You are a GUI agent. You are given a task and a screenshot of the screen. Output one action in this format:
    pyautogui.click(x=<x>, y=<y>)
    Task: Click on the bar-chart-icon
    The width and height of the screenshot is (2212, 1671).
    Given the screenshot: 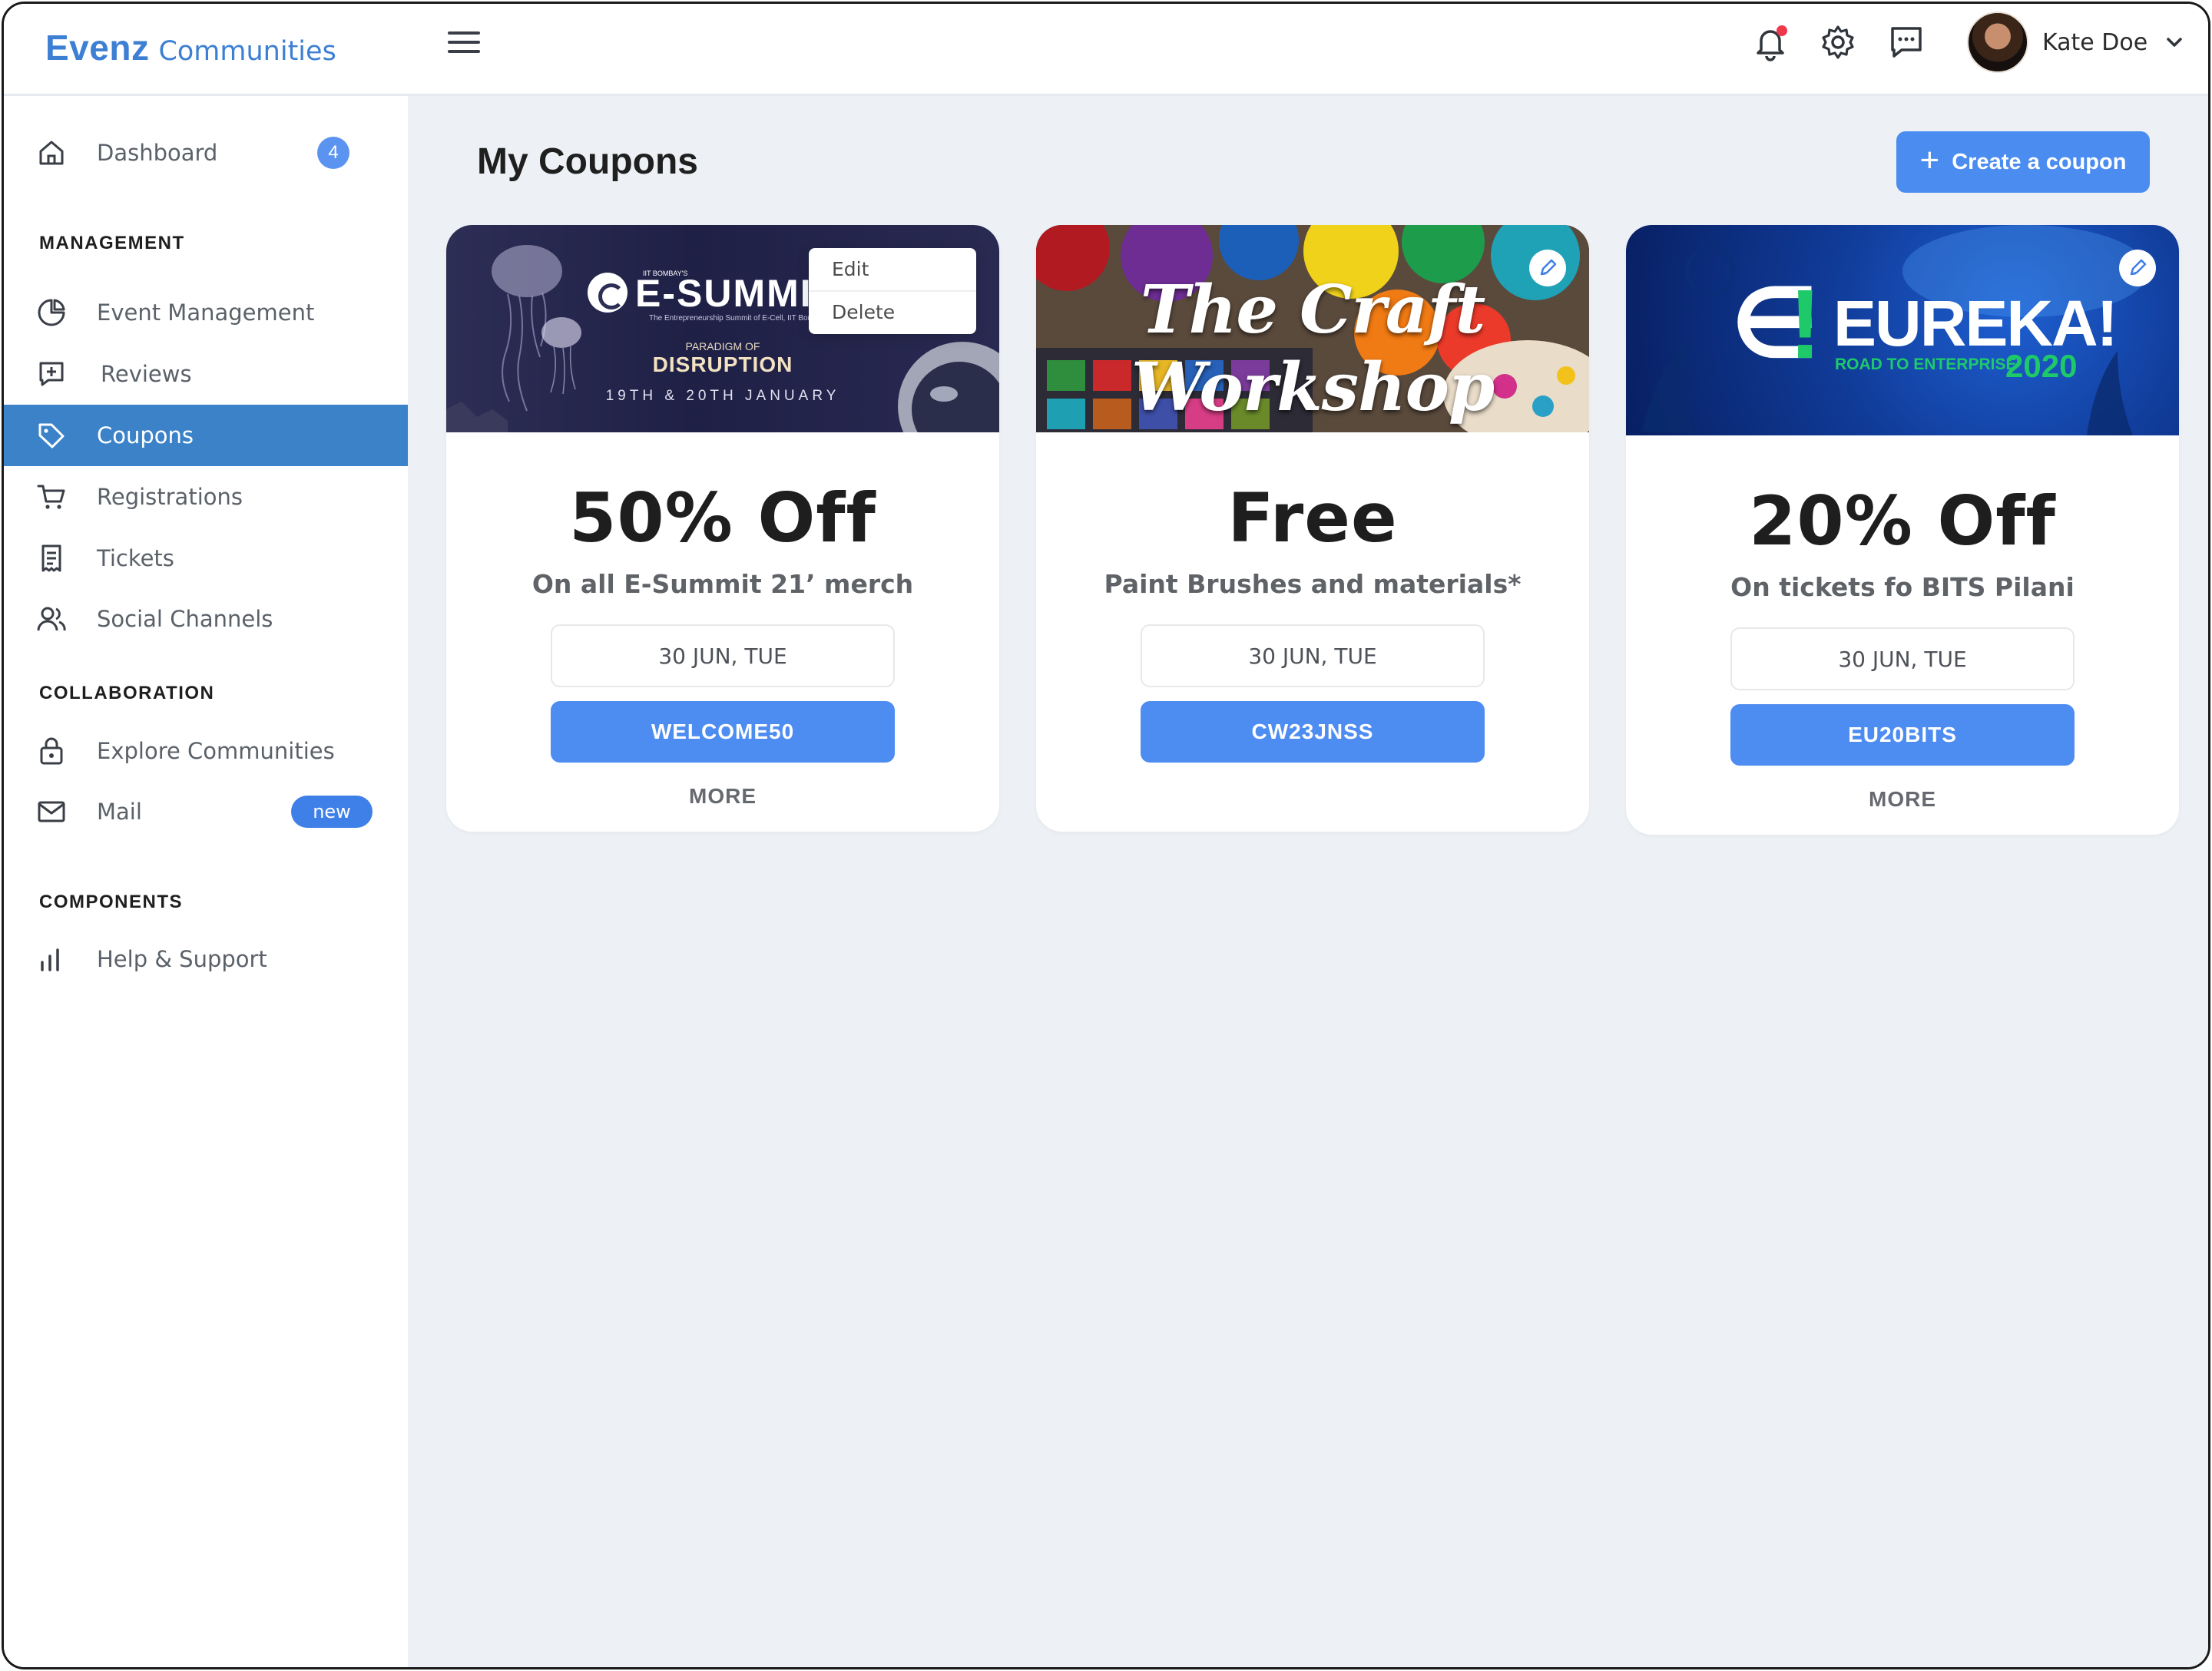 What is the action you would take?
    pyautogui.click(x=50, y=959)
    